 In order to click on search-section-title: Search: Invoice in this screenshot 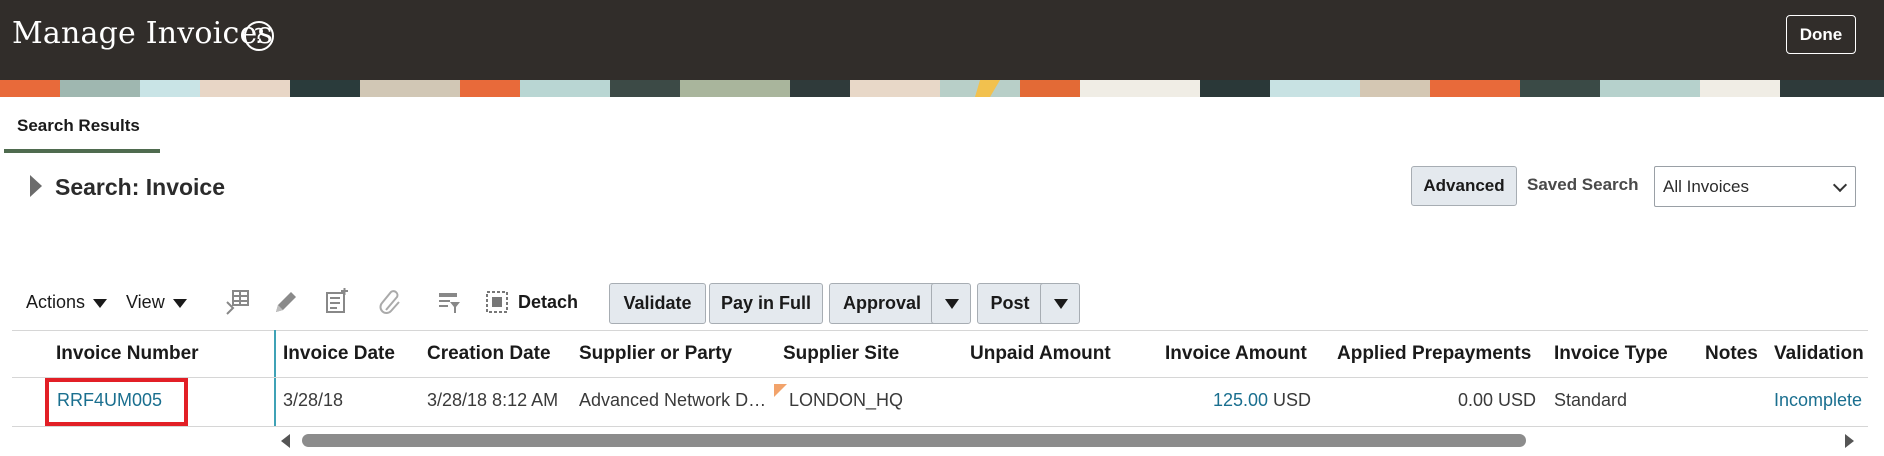, I will do `click(140, 187)`.